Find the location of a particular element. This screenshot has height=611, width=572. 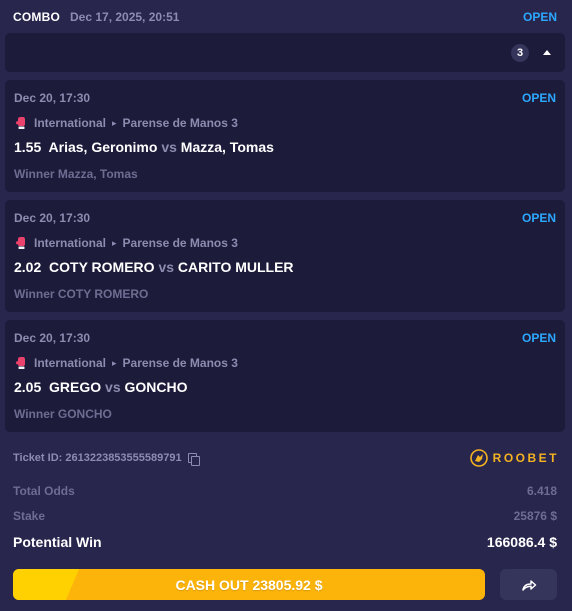

ticket-id: Ticket ID: 2613223853555589791 is located at coordinates (106, 459).